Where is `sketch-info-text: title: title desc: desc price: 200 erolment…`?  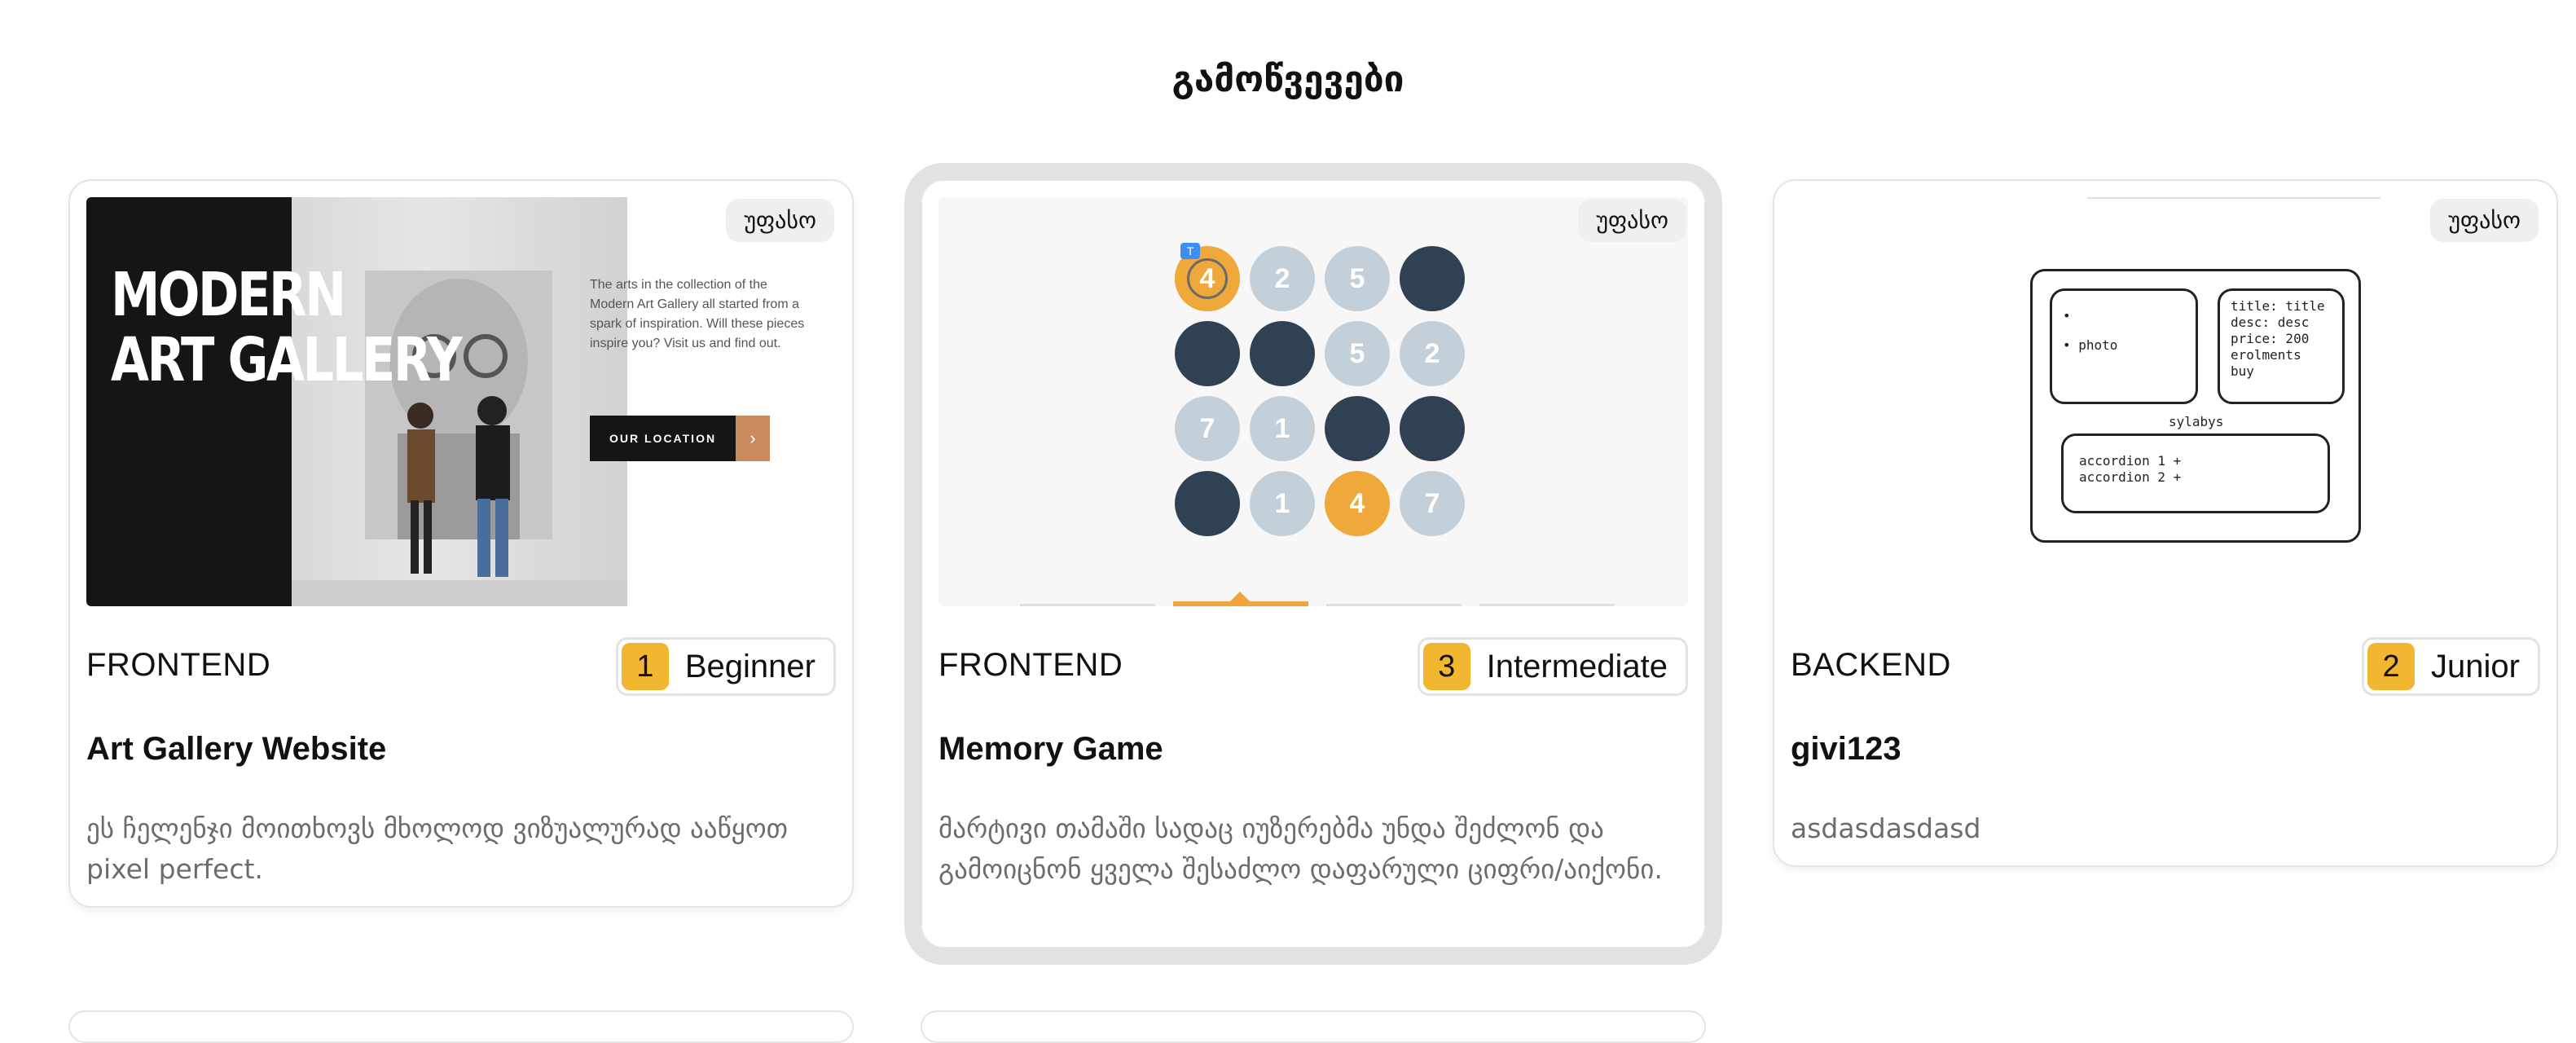 sketch-info-text: title: title desc: desc price: 200 erolment… is located at coordinates (2278, 338).